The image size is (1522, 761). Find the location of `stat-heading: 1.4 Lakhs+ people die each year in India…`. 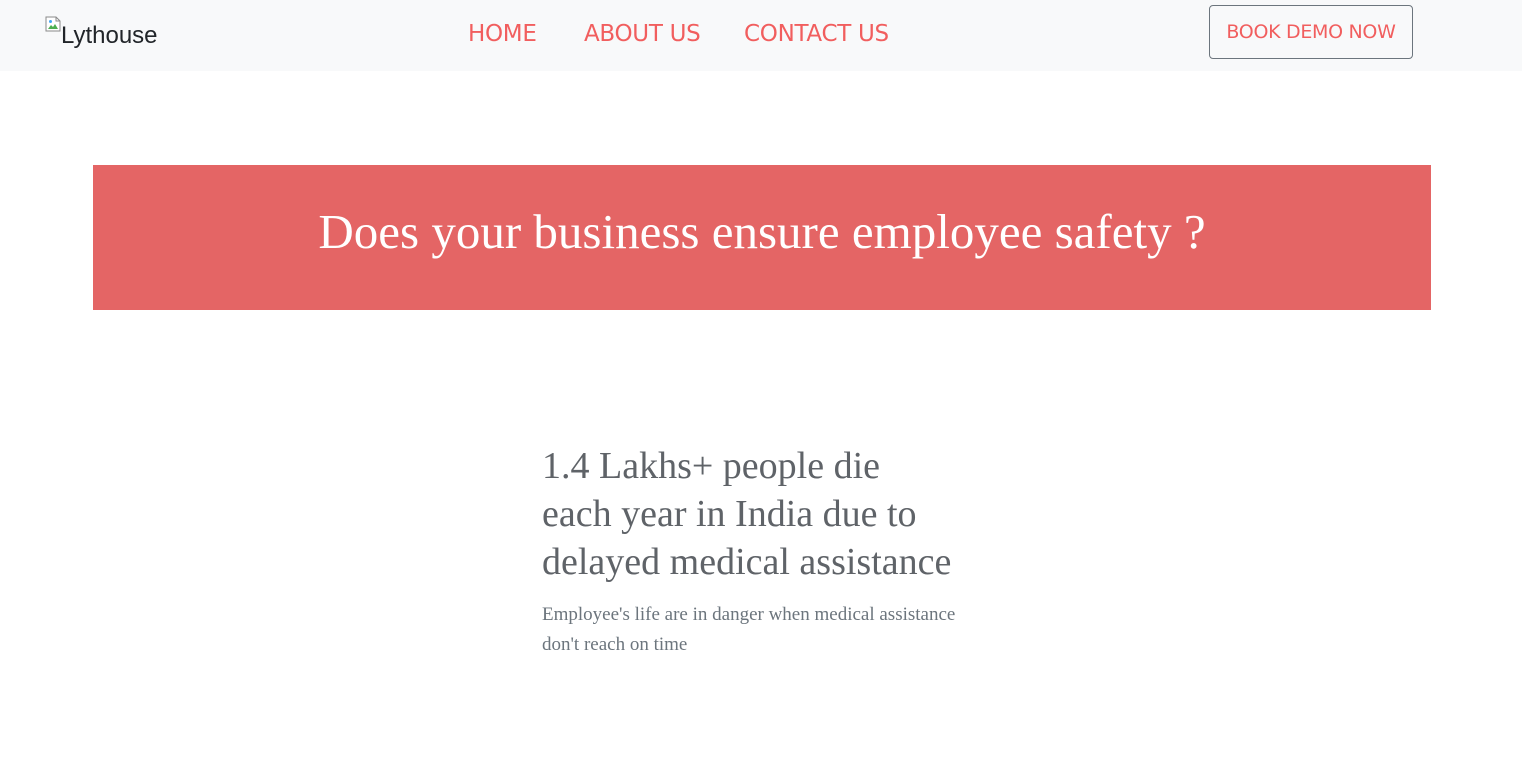

stat-heading: 1.4 Lakhs+ people die each year in India… is located at coordinates (767, 514).